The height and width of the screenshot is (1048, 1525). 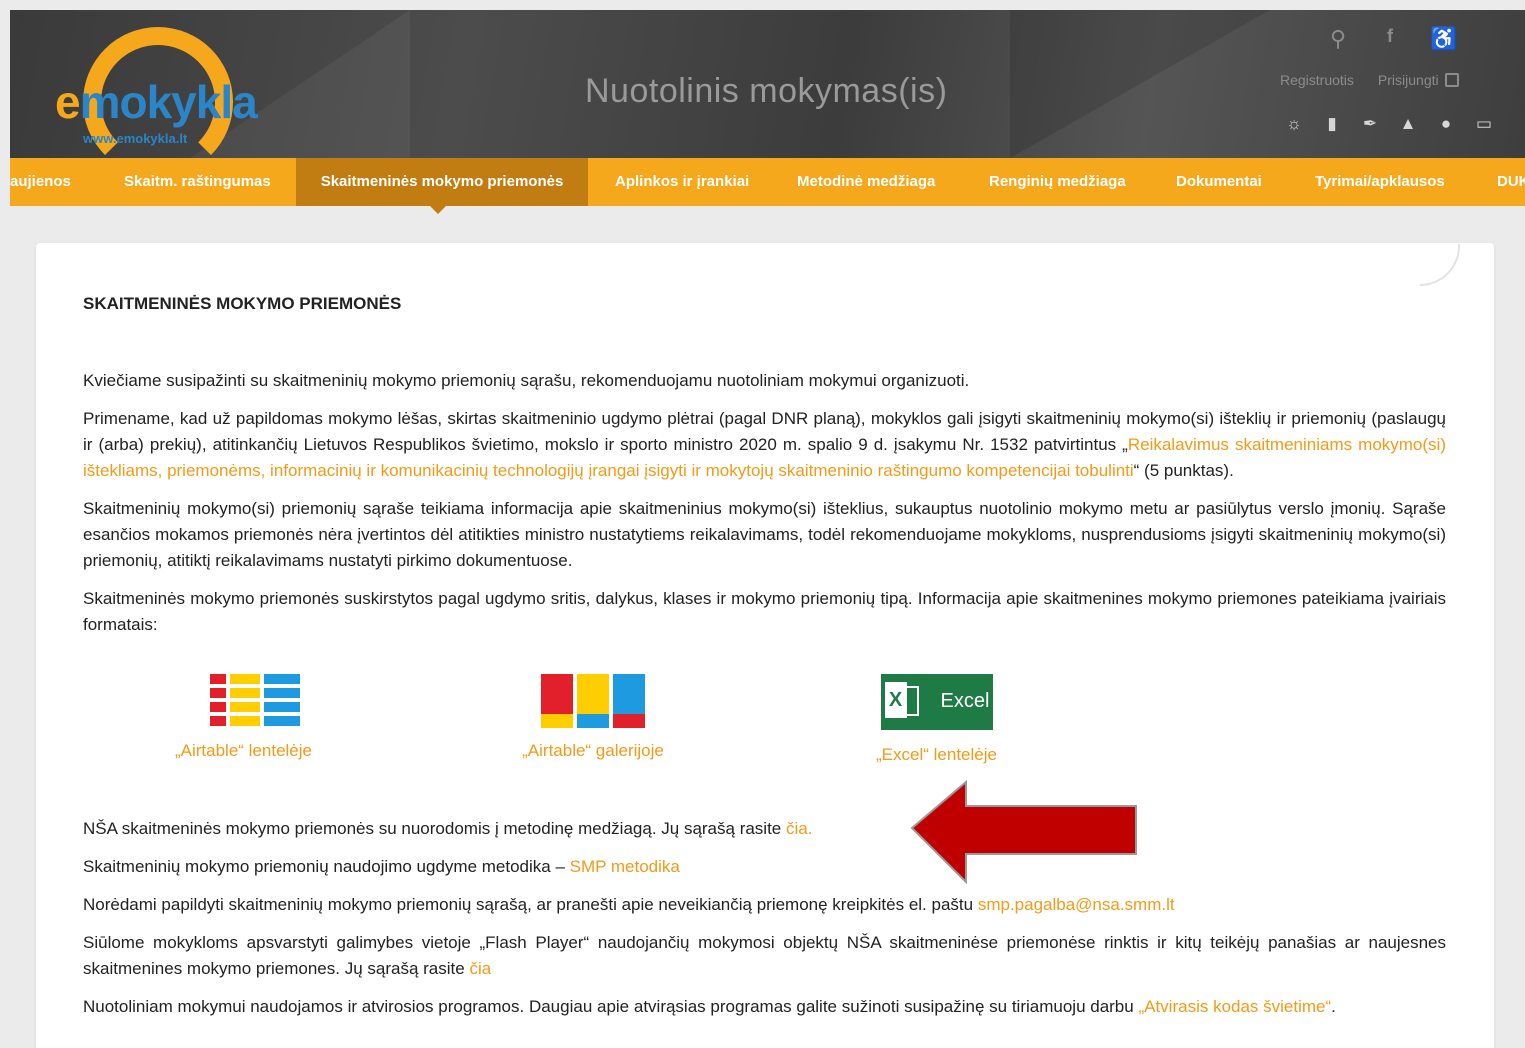 I want to click on graduation-cap-icon: ▲, so click(x=1408, y=124).